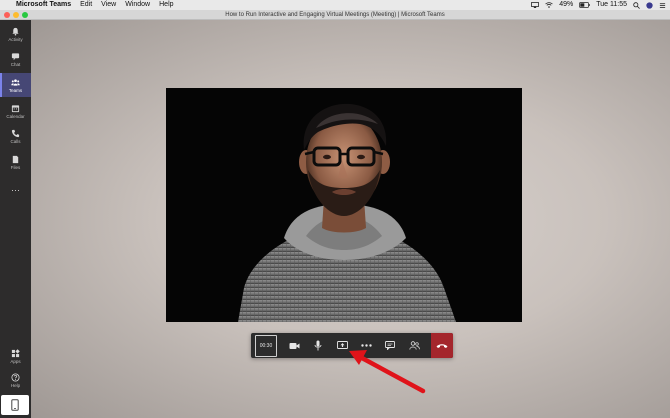 Image resolution: width=670 pixels, height=418 pixels. I want to click on rail-item-chat: Chat, so click(15, 59).